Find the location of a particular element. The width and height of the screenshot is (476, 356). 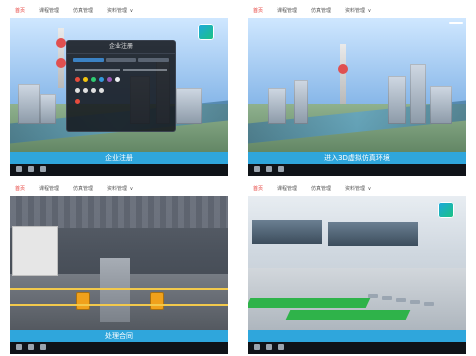

enterprise-registration-dialog: 企业注册 is located at coordinates (121, 86).